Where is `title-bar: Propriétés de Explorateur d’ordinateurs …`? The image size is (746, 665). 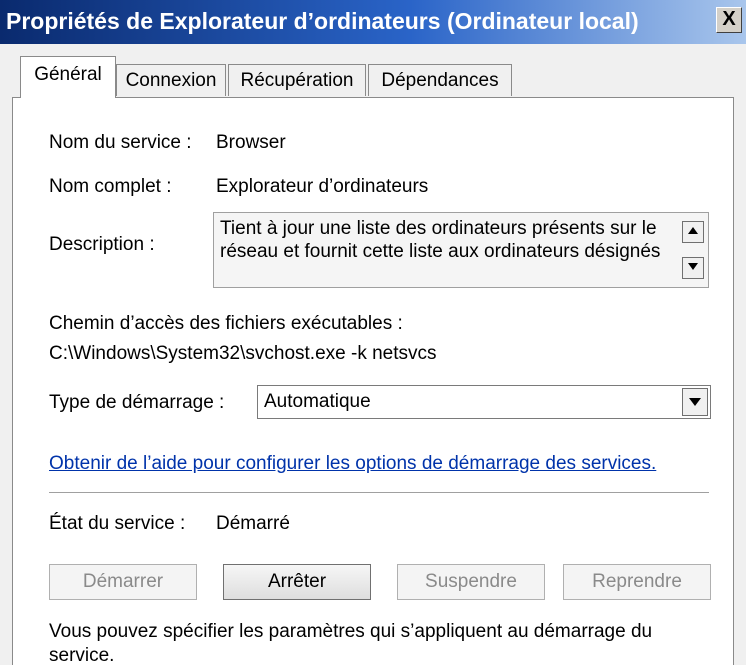
title-bar: Propriétés de Explorateur d’ordinateurs … is located at coordinates (373, 22).